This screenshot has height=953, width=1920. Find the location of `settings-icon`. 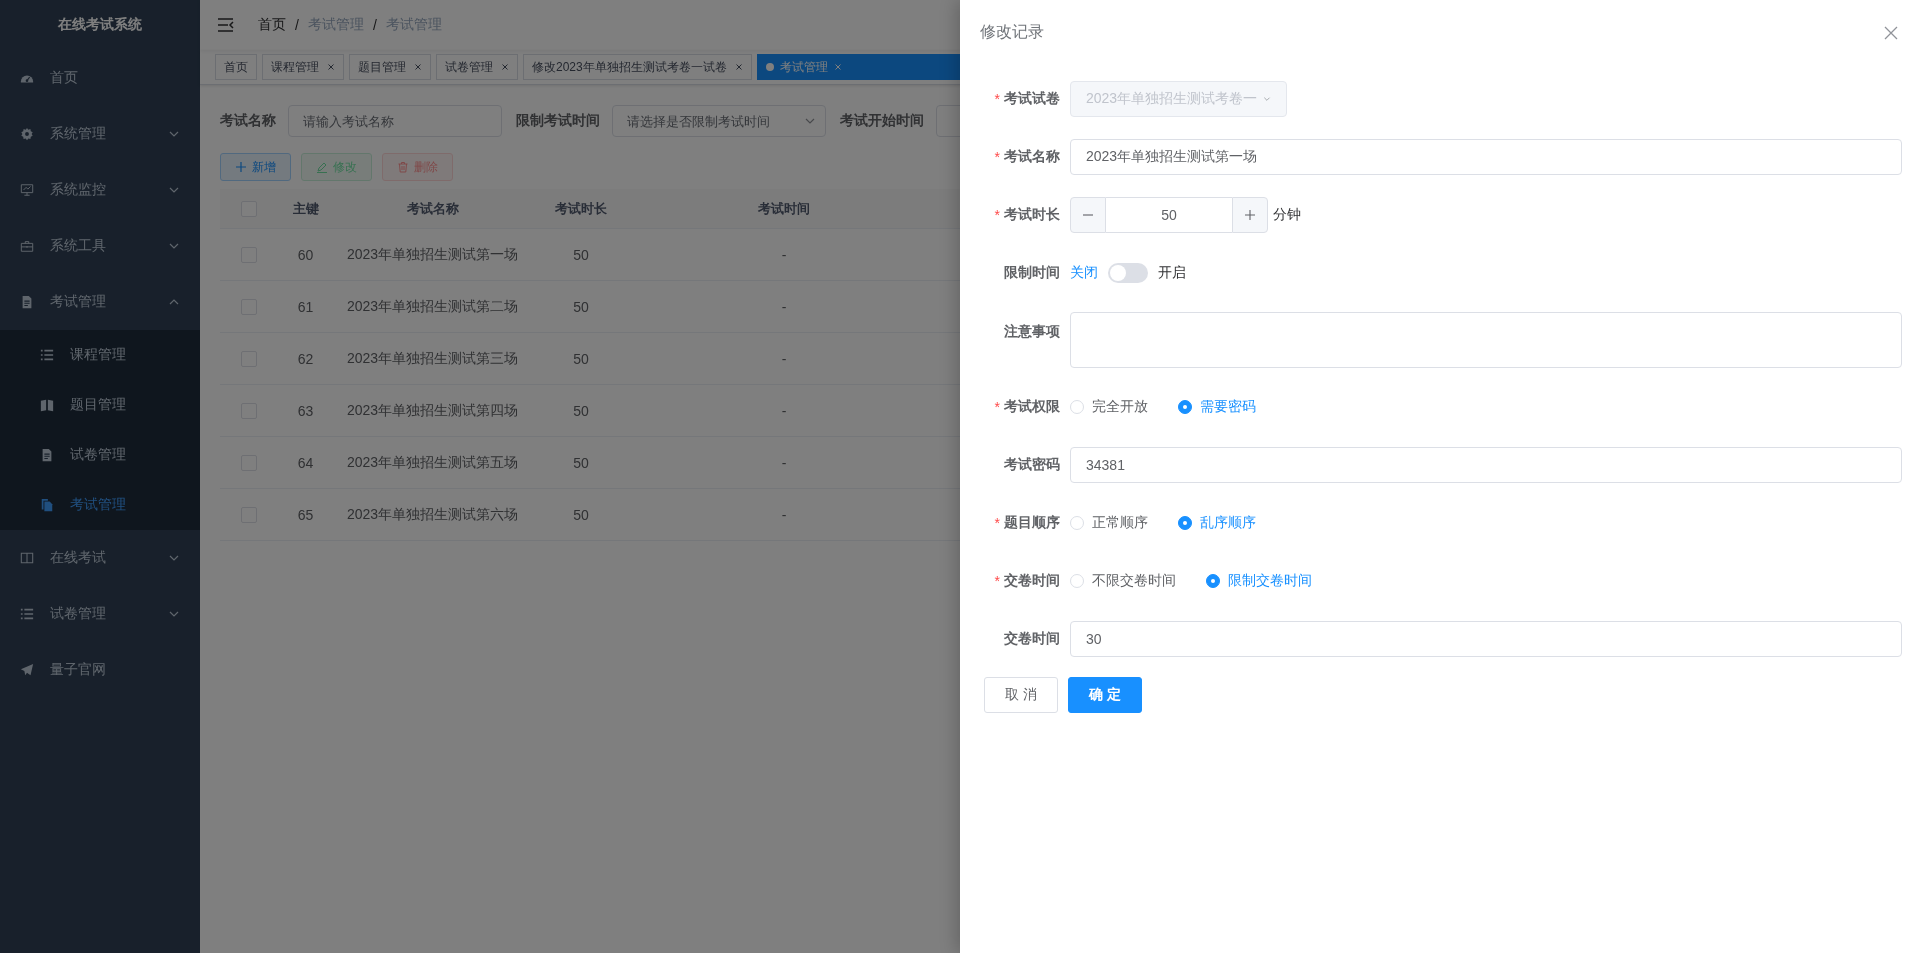

settings-icon is located at coordinates (27, 134).